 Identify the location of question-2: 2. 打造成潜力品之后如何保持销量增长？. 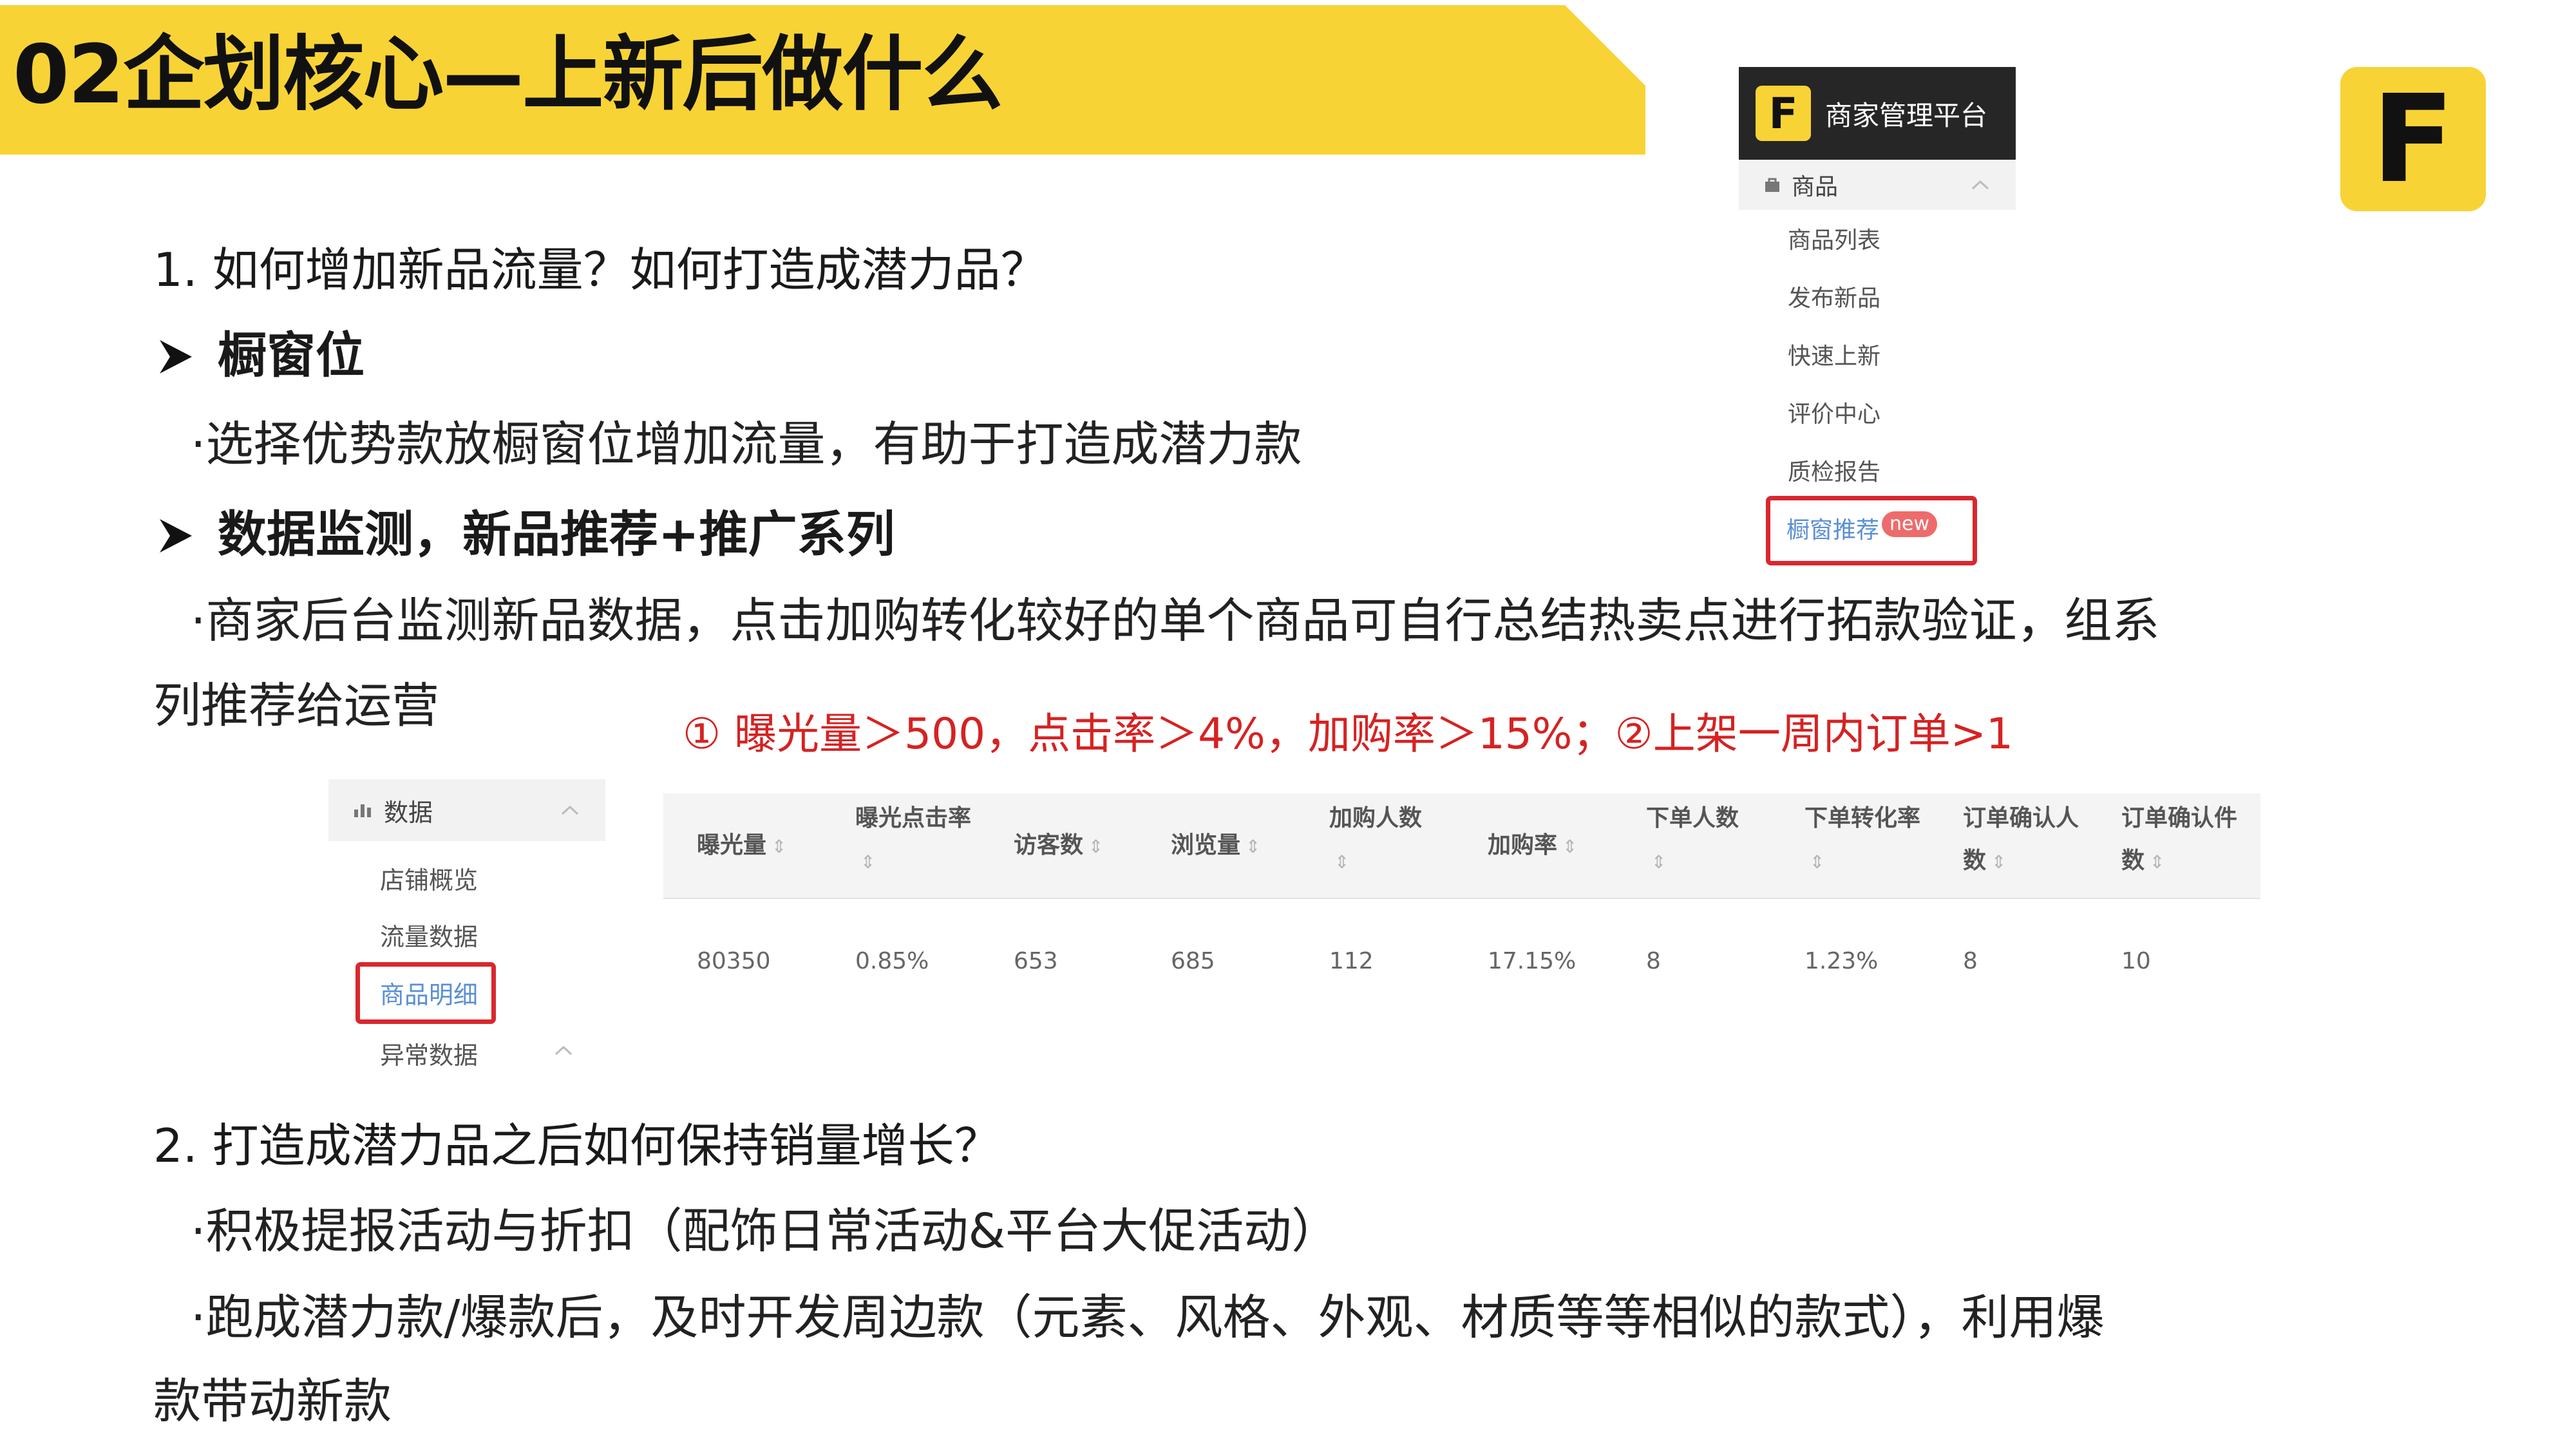
(577, 1146).